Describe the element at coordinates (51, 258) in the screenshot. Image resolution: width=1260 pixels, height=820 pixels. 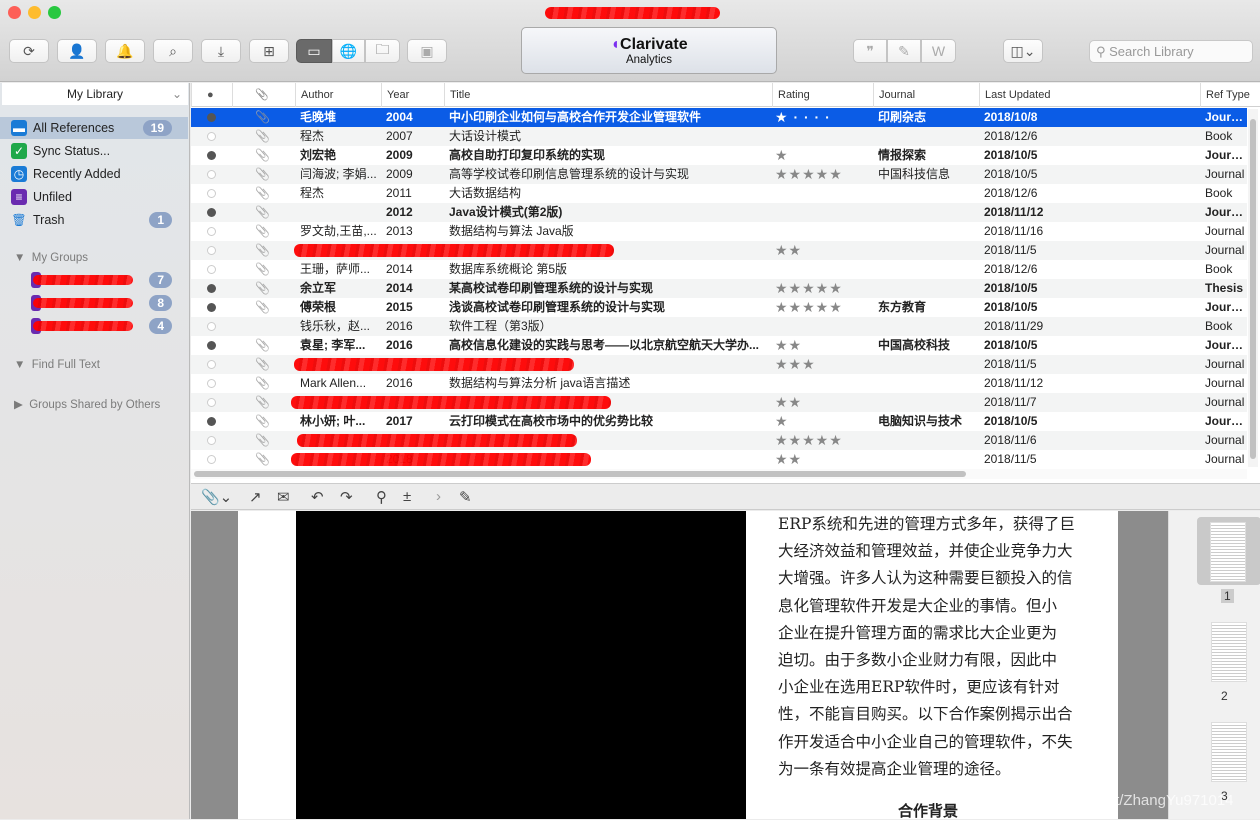
I see `my-groups-header: ▼ My Groups` at that location.